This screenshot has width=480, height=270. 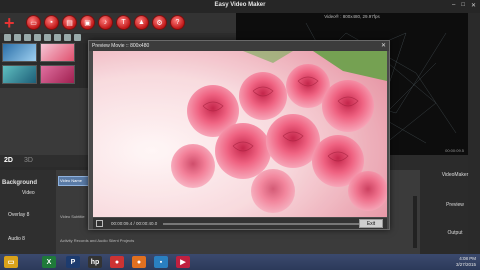 What do you see at coordinates (51, 22) in the screenshot?
I see `save-icon: ▪` at bounding box center [51, 22].